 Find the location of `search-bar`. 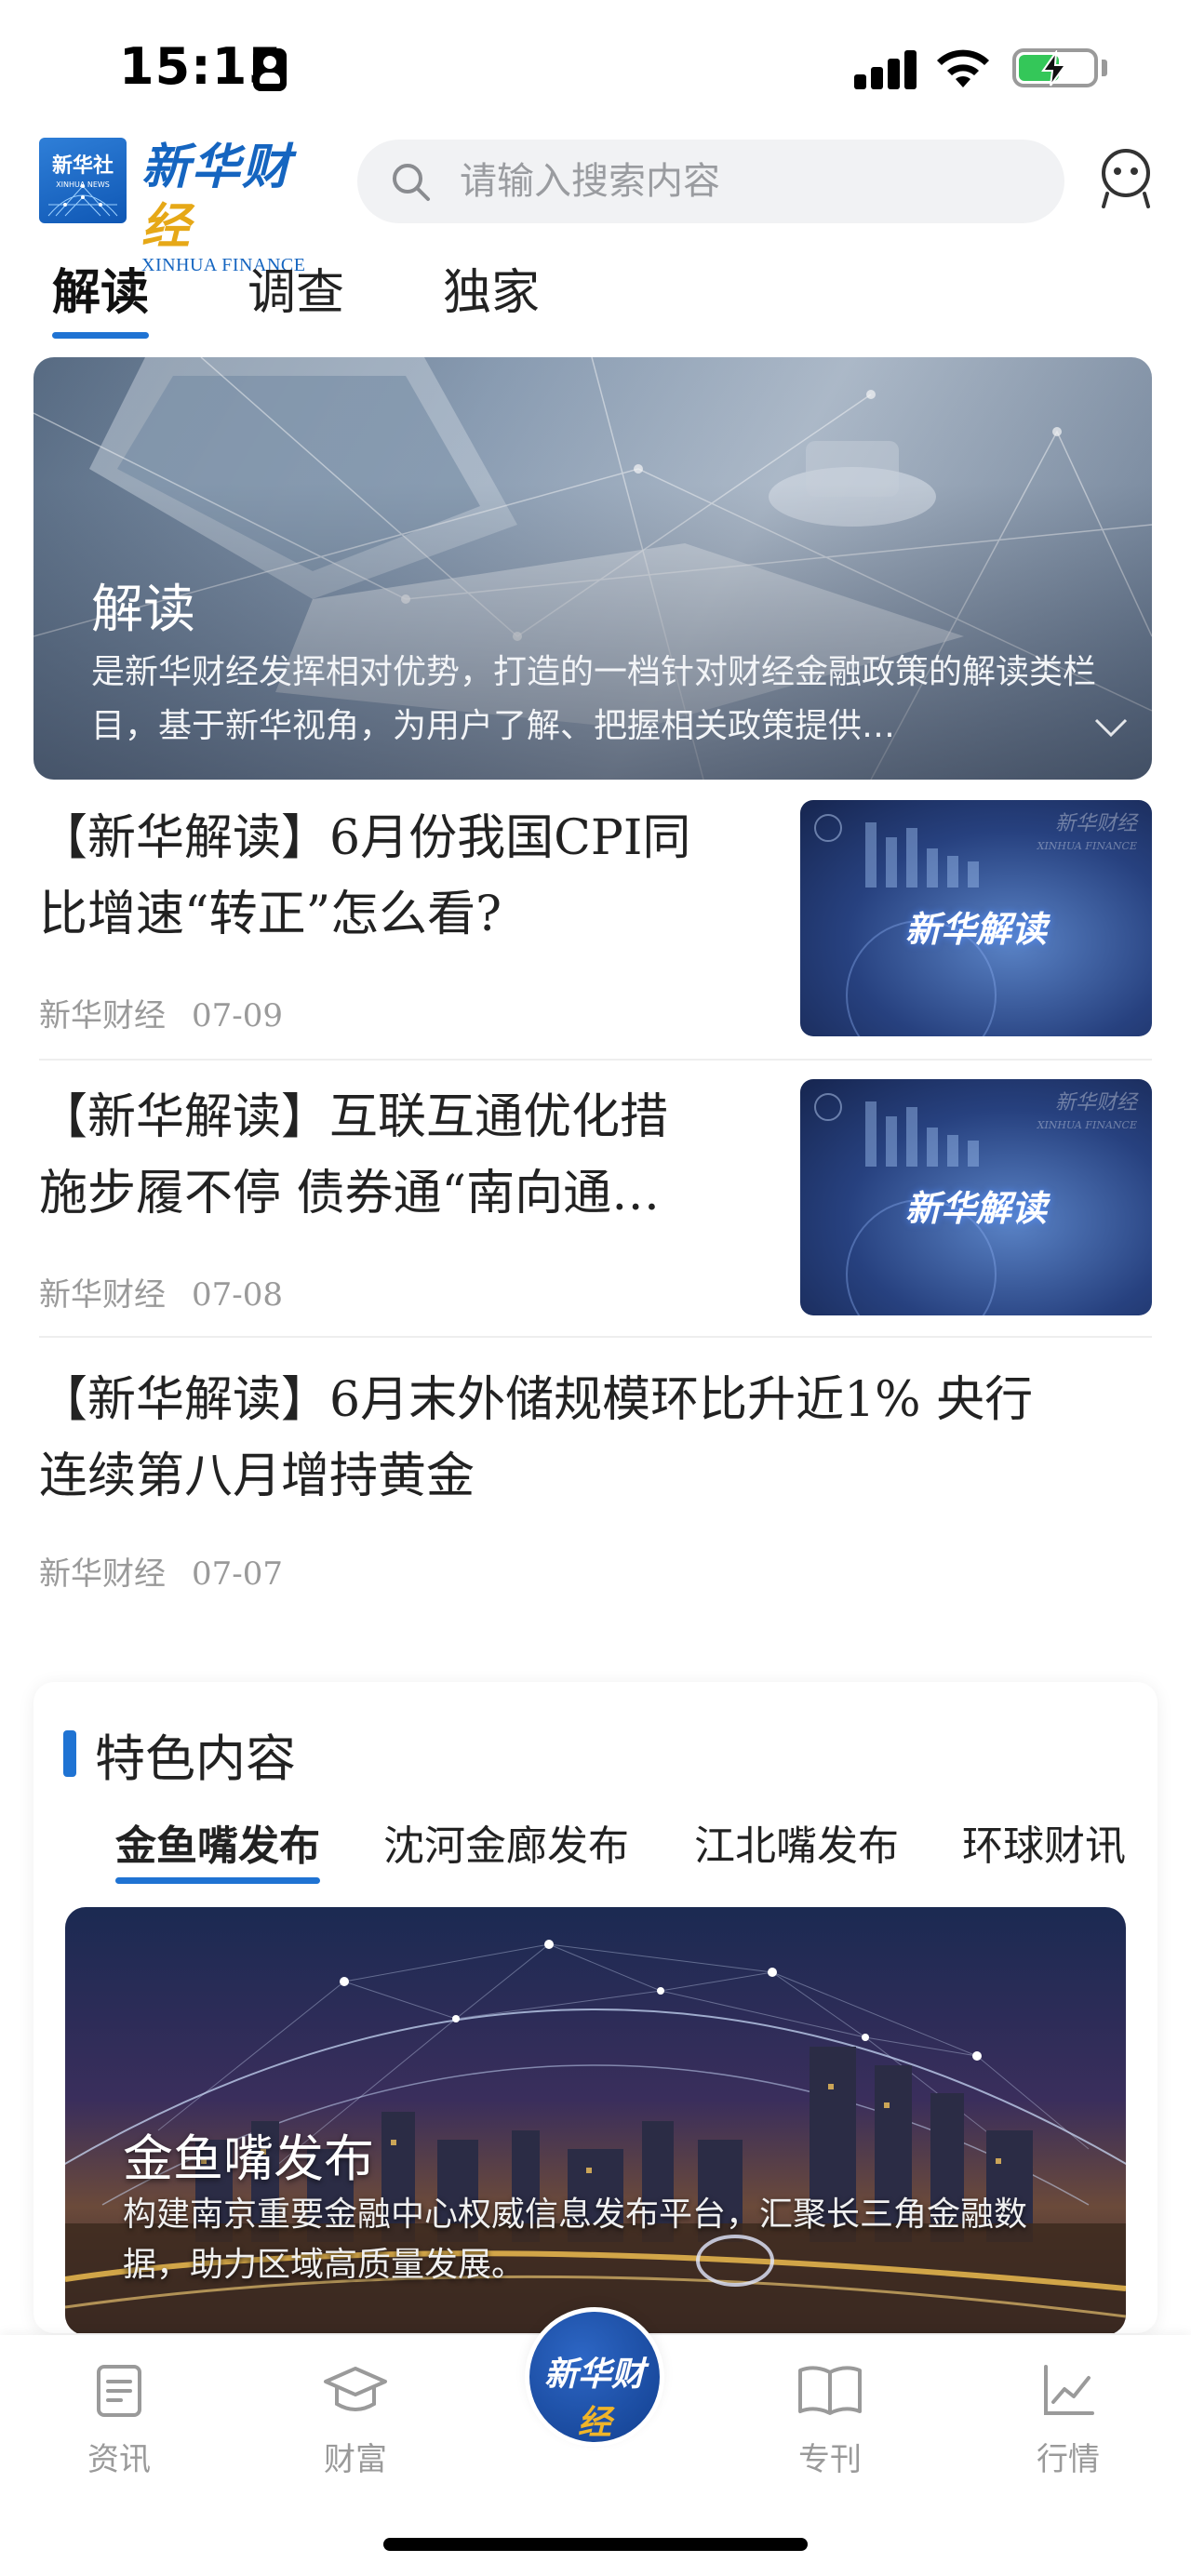

search-bar is located at coordinates (710, 181).